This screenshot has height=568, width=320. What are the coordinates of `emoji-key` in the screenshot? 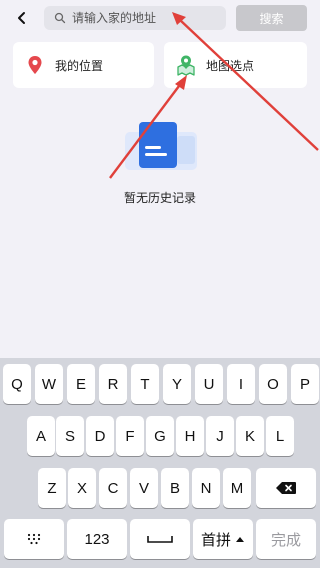 It's located at (34, 539).